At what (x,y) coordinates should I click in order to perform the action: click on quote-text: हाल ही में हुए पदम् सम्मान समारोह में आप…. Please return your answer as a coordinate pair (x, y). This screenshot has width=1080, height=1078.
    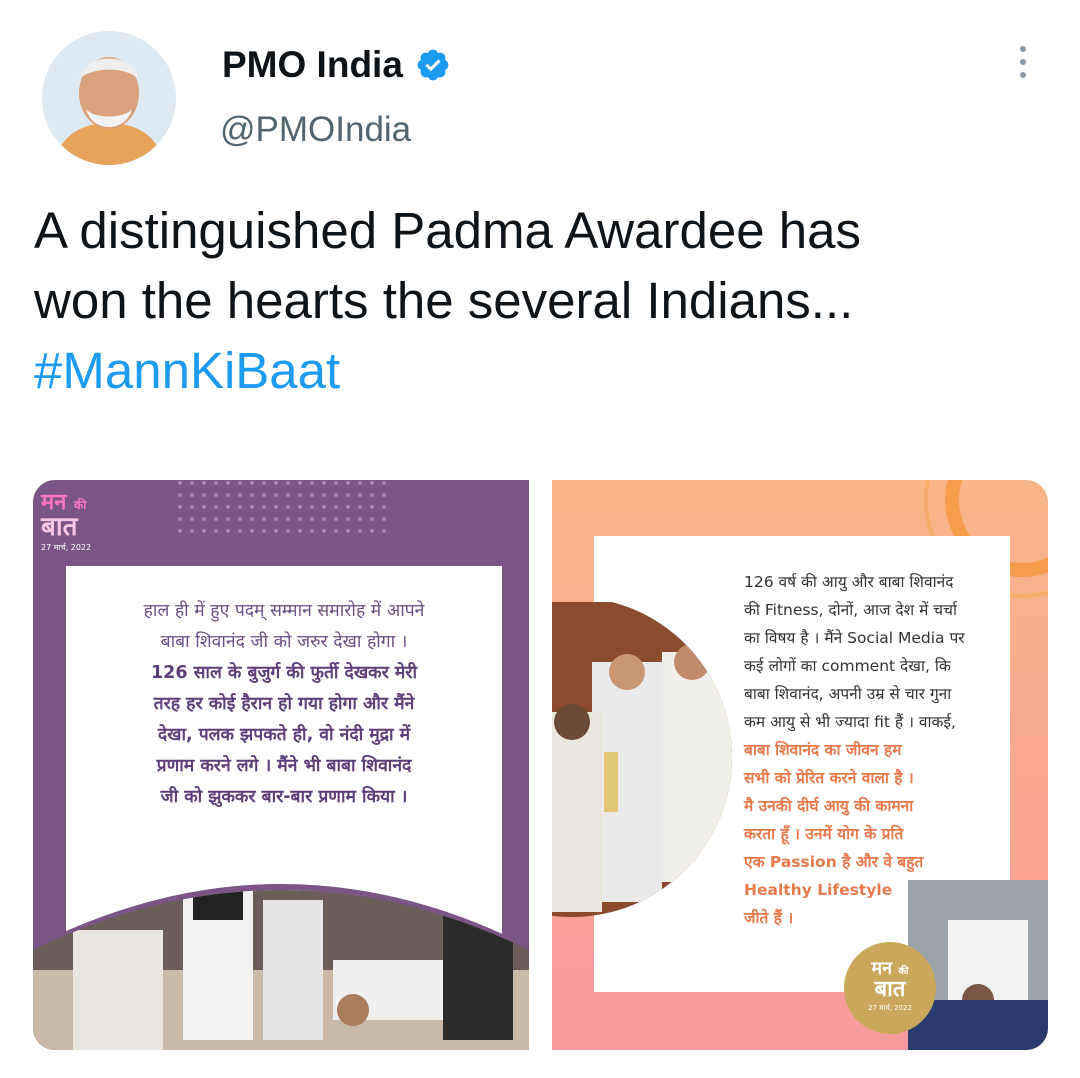
    Looking at the image, I should click on (284, 704).